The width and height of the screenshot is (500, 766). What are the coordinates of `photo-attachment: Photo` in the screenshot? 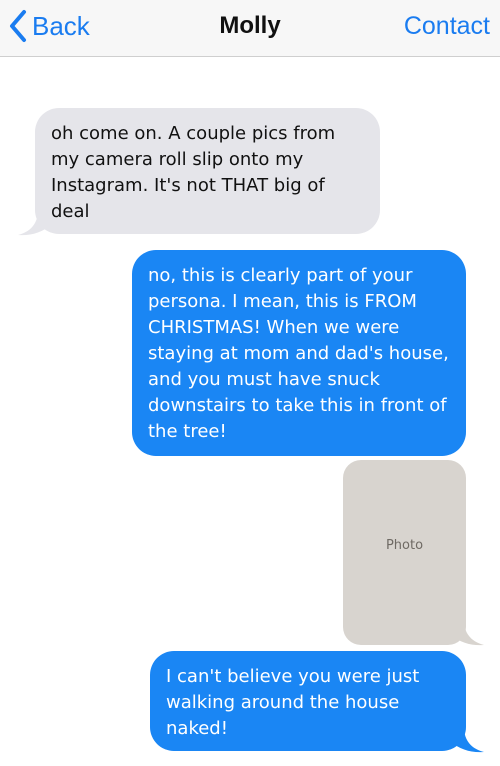 It's located at (404, 552).